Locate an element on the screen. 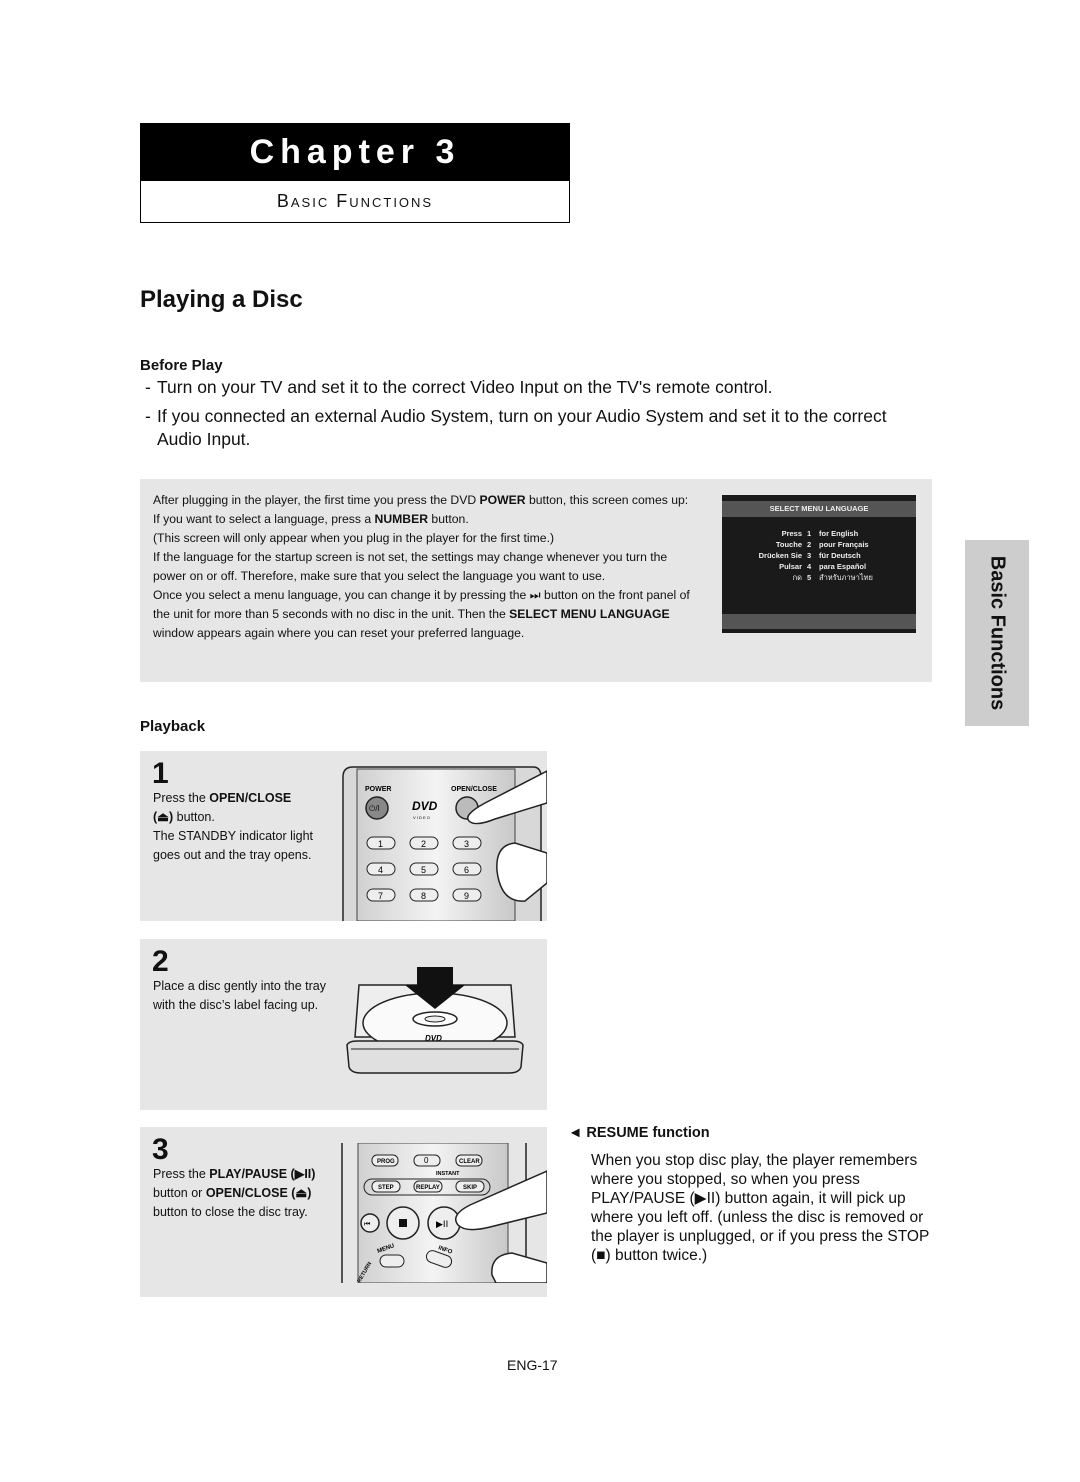 This screenshot has width=1080, height=1482. screen-footer-bar is located at coordinates (819, 621).